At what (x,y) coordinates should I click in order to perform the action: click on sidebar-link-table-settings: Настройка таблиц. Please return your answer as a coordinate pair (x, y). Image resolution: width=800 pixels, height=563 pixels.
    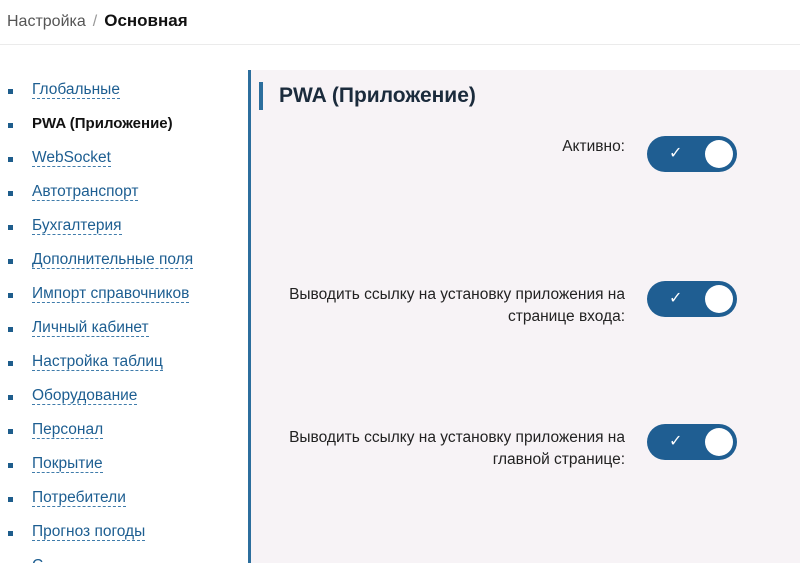
    Looking at the image, I should click on (97, 362).